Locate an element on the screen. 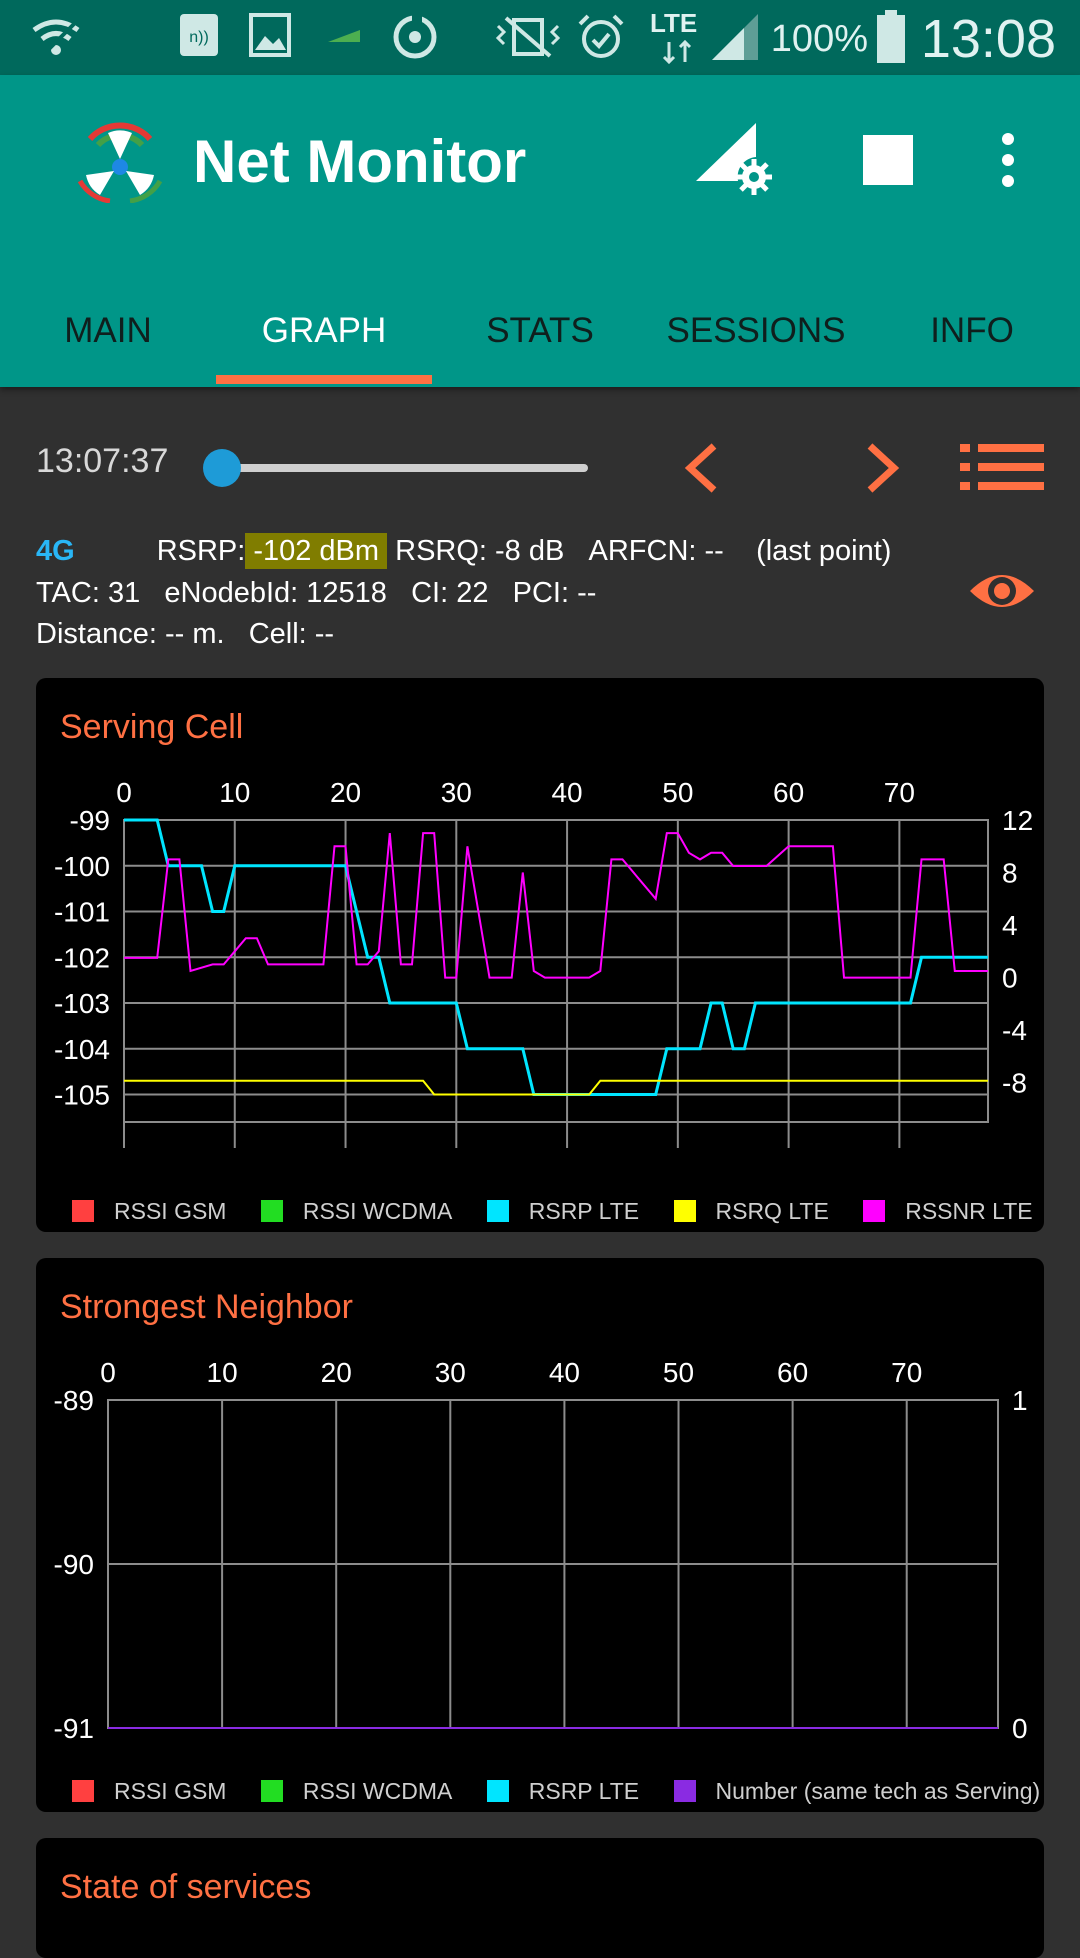 This screenshot has width=1080, height=1958. signal-small-icon is located at coordinates (344, 36).